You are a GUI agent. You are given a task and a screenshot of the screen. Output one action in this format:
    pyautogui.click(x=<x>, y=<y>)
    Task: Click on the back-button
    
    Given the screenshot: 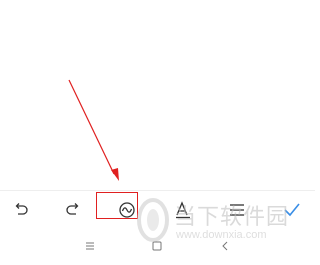 What is the action you would take?
    pyautogui.click(x=225, y=246)
    